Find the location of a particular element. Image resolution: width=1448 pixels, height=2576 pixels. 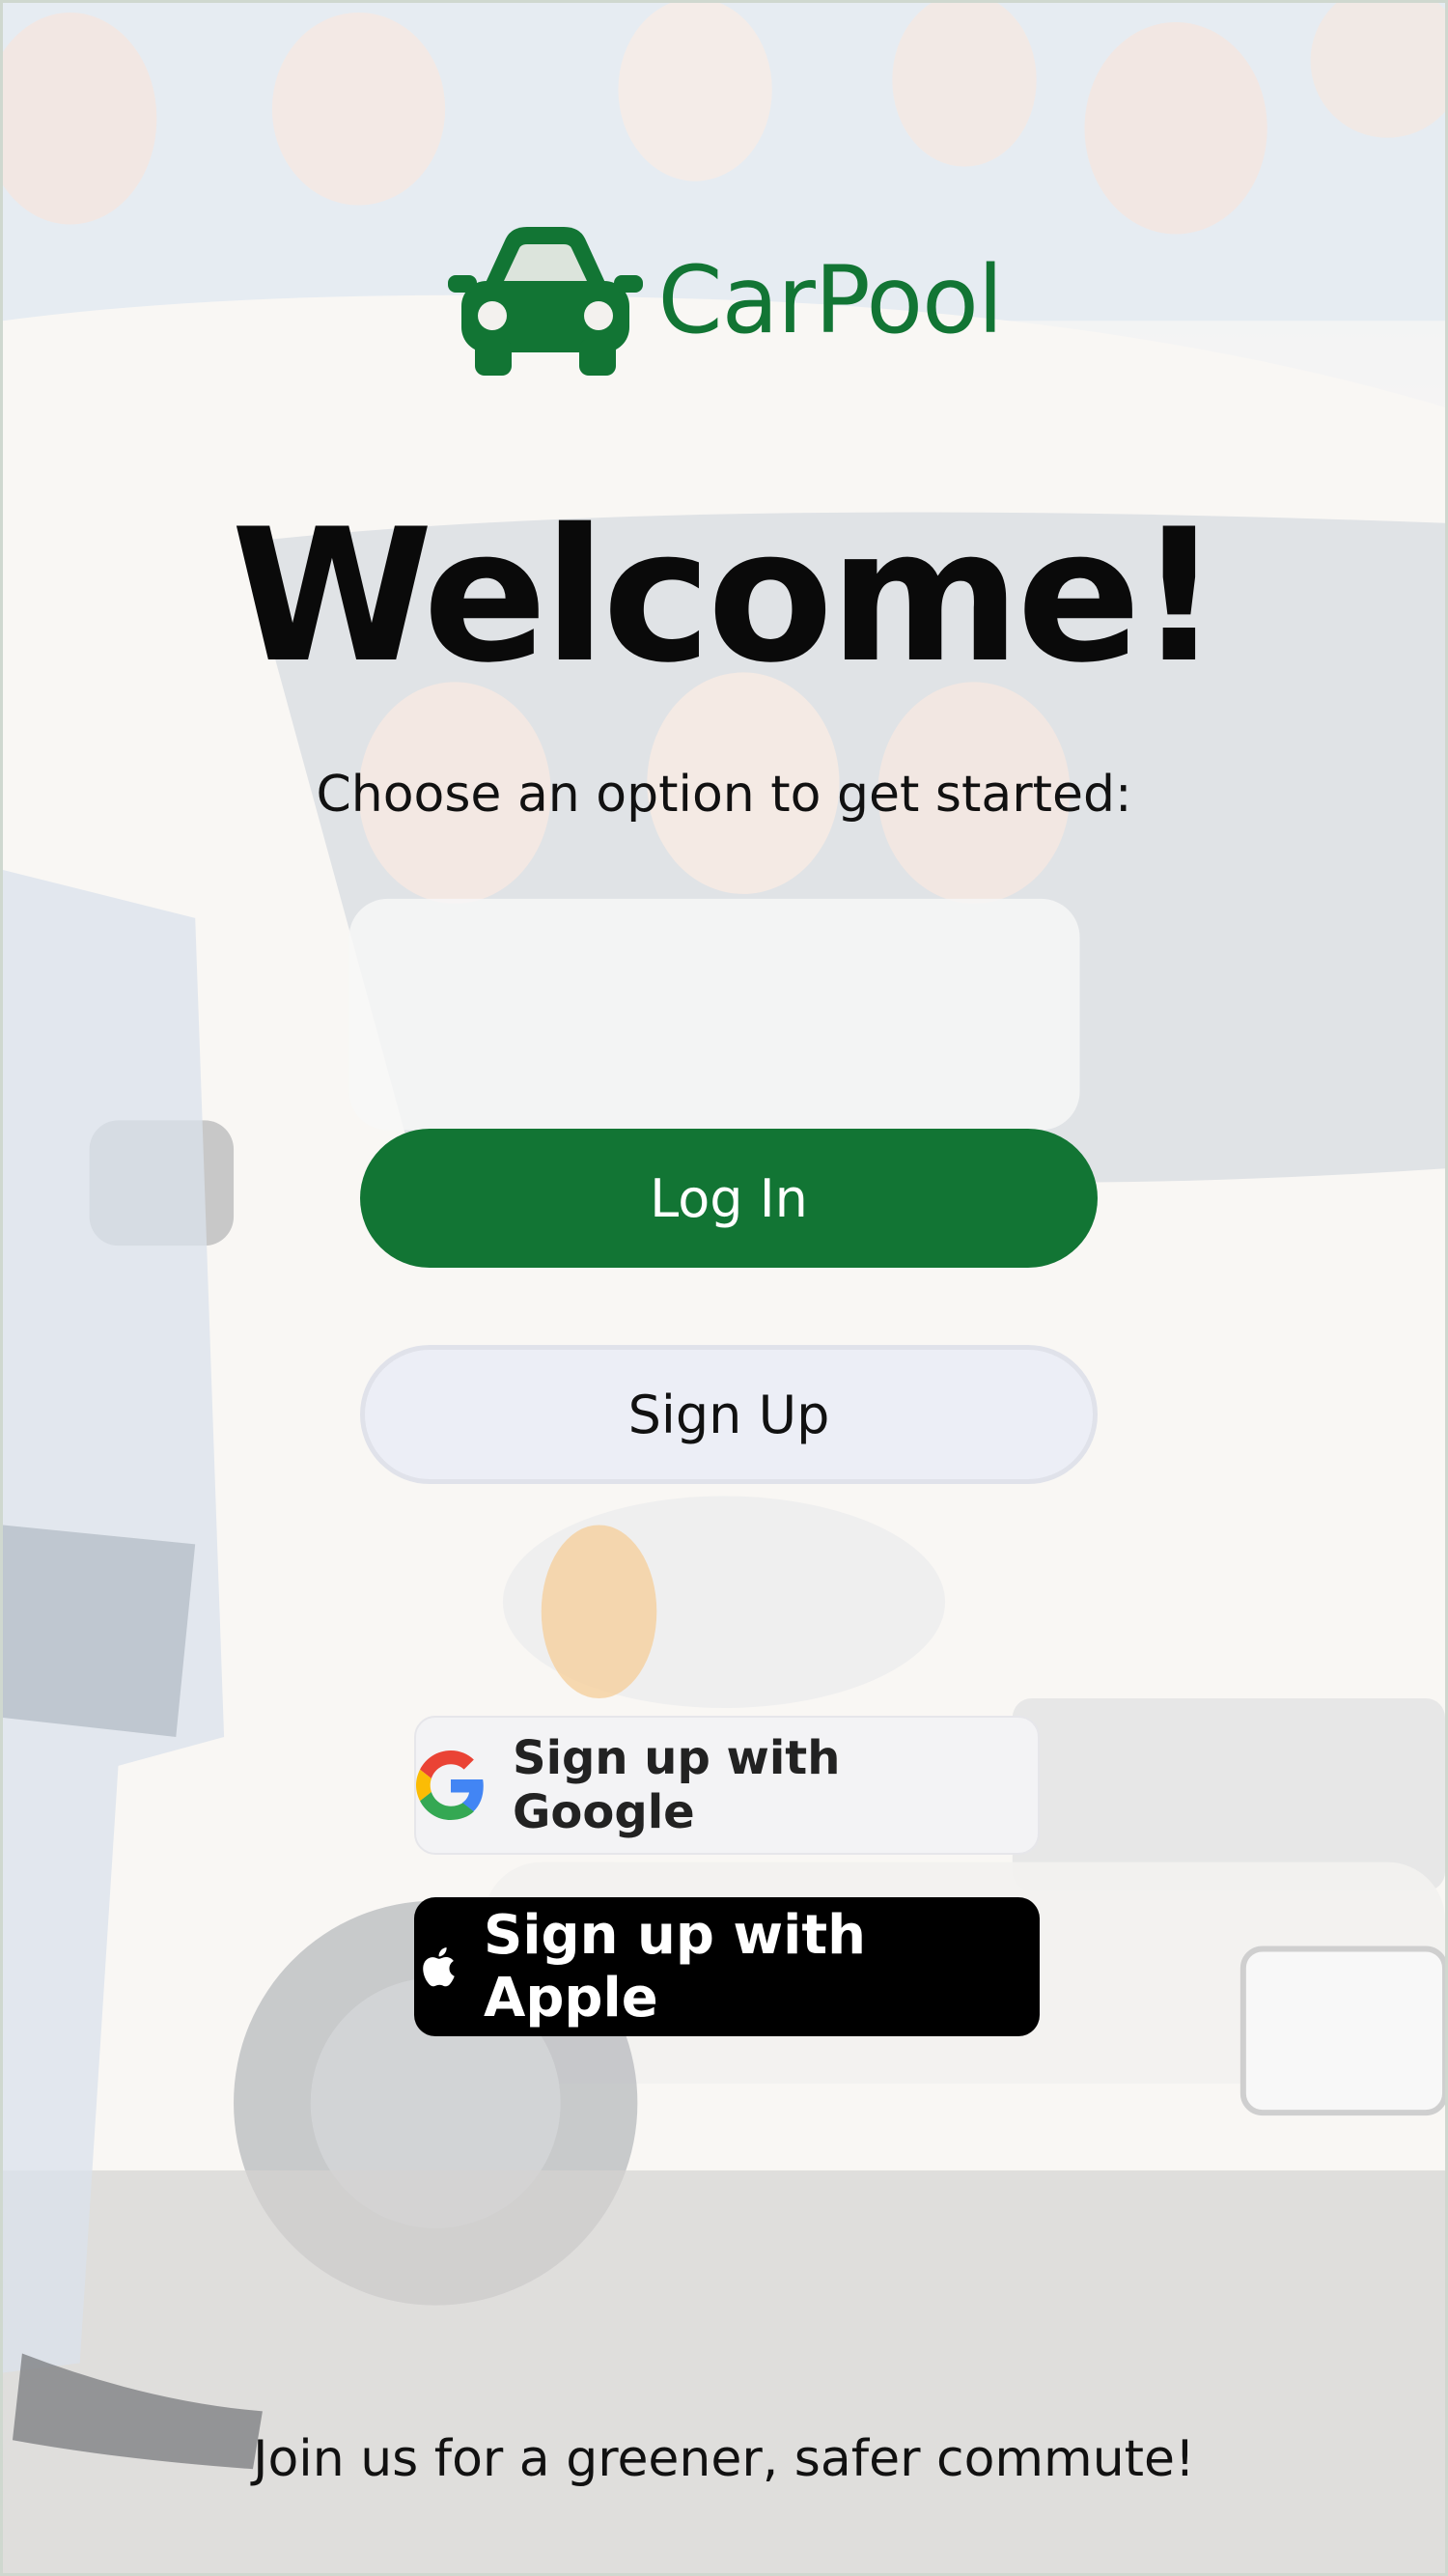

login-button-label: Log In is located at coordinates (729, 1198).